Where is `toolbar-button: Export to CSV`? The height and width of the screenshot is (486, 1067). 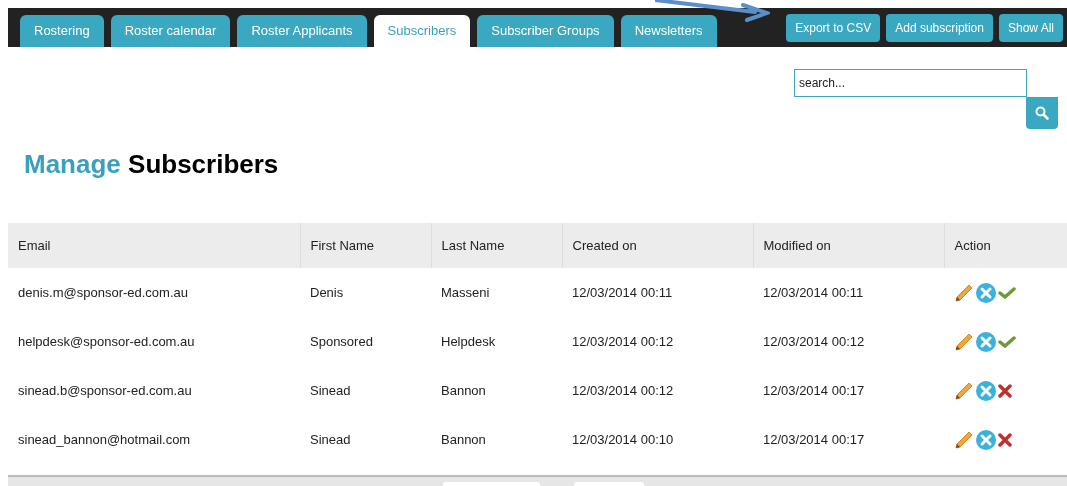
toolbar-button: Export to CSV is located at coordinates (833, 28).